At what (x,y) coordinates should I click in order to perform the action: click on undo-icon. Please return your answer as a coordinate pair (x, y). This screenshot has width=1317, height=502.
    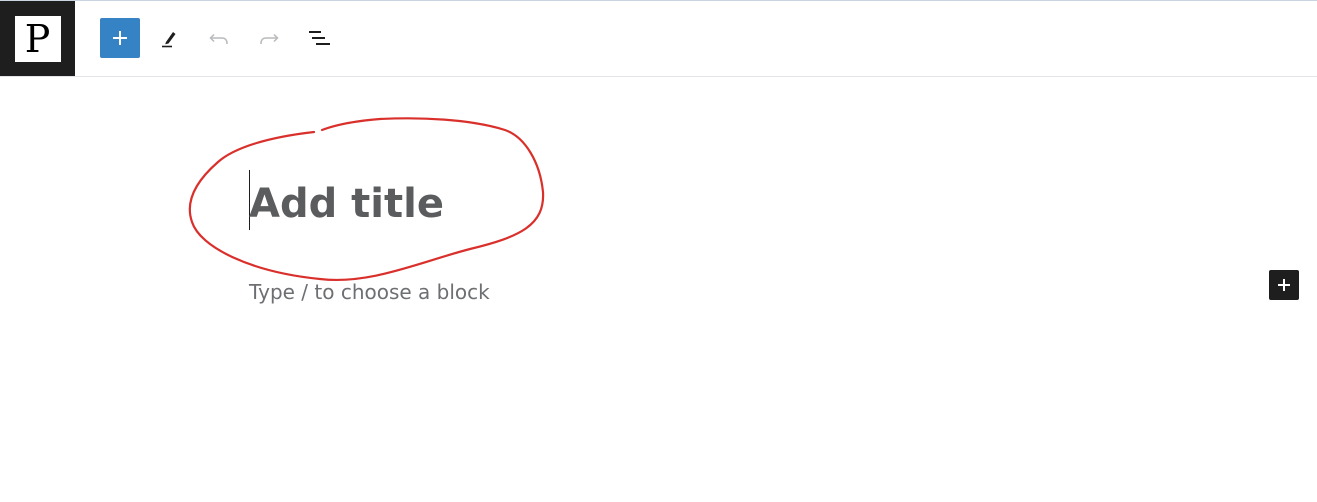
    Looking at the image, I should click on (218, 38).